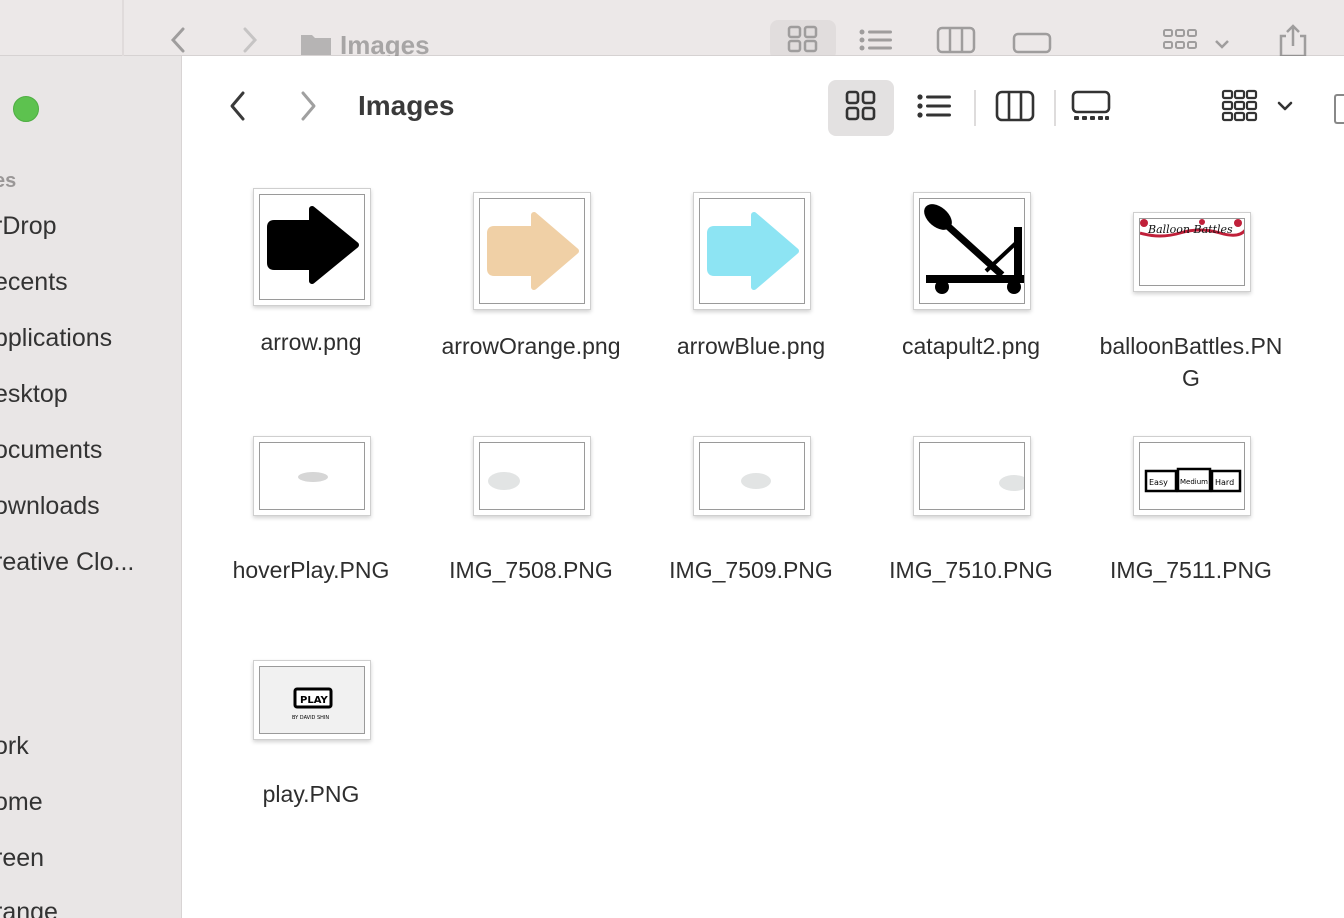  Describe the element at coordinates (311, 794) in the screenshot. I see `file-name: play.PNG` at that location.